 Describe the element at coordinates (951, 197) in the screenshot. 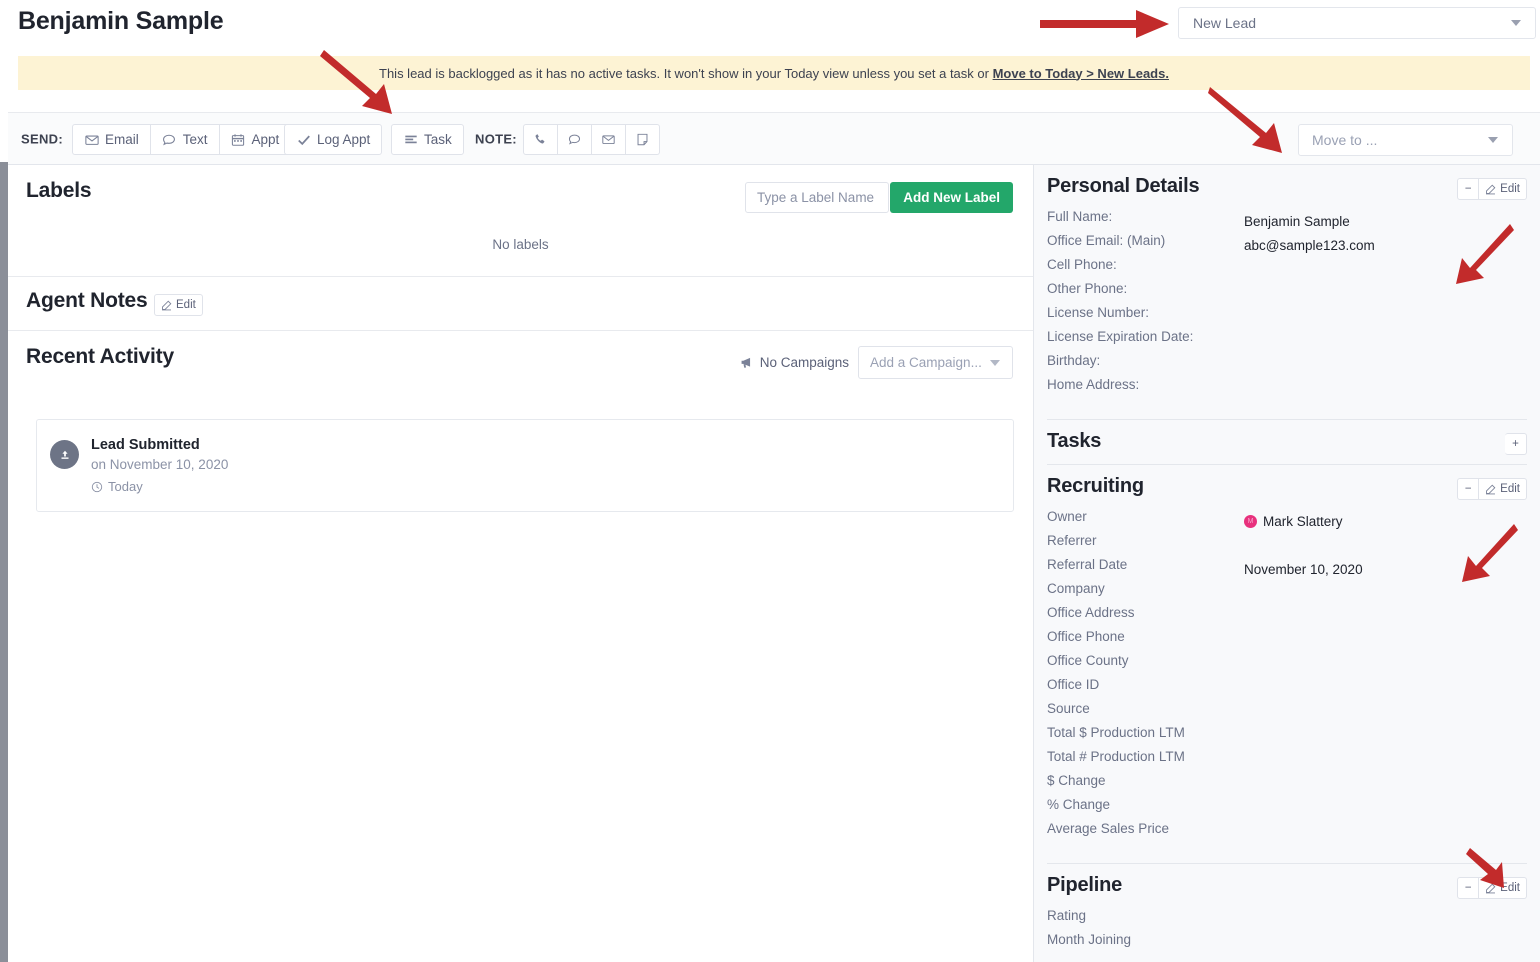

I see `add-new-label-button: Add New Label` at that location.